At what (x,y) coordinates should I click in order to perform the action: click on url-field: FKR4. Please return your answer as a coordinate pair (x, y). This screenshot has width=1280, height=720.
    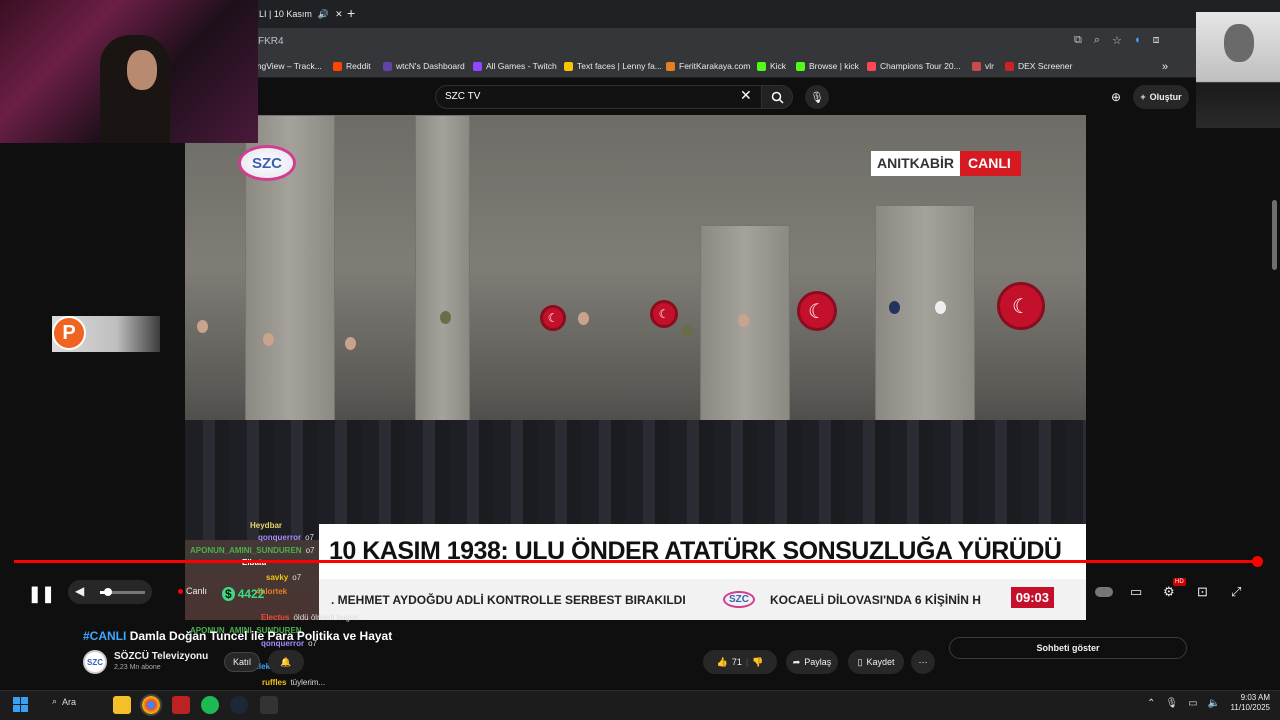
    Looking at the image, I should click on (271, 41).